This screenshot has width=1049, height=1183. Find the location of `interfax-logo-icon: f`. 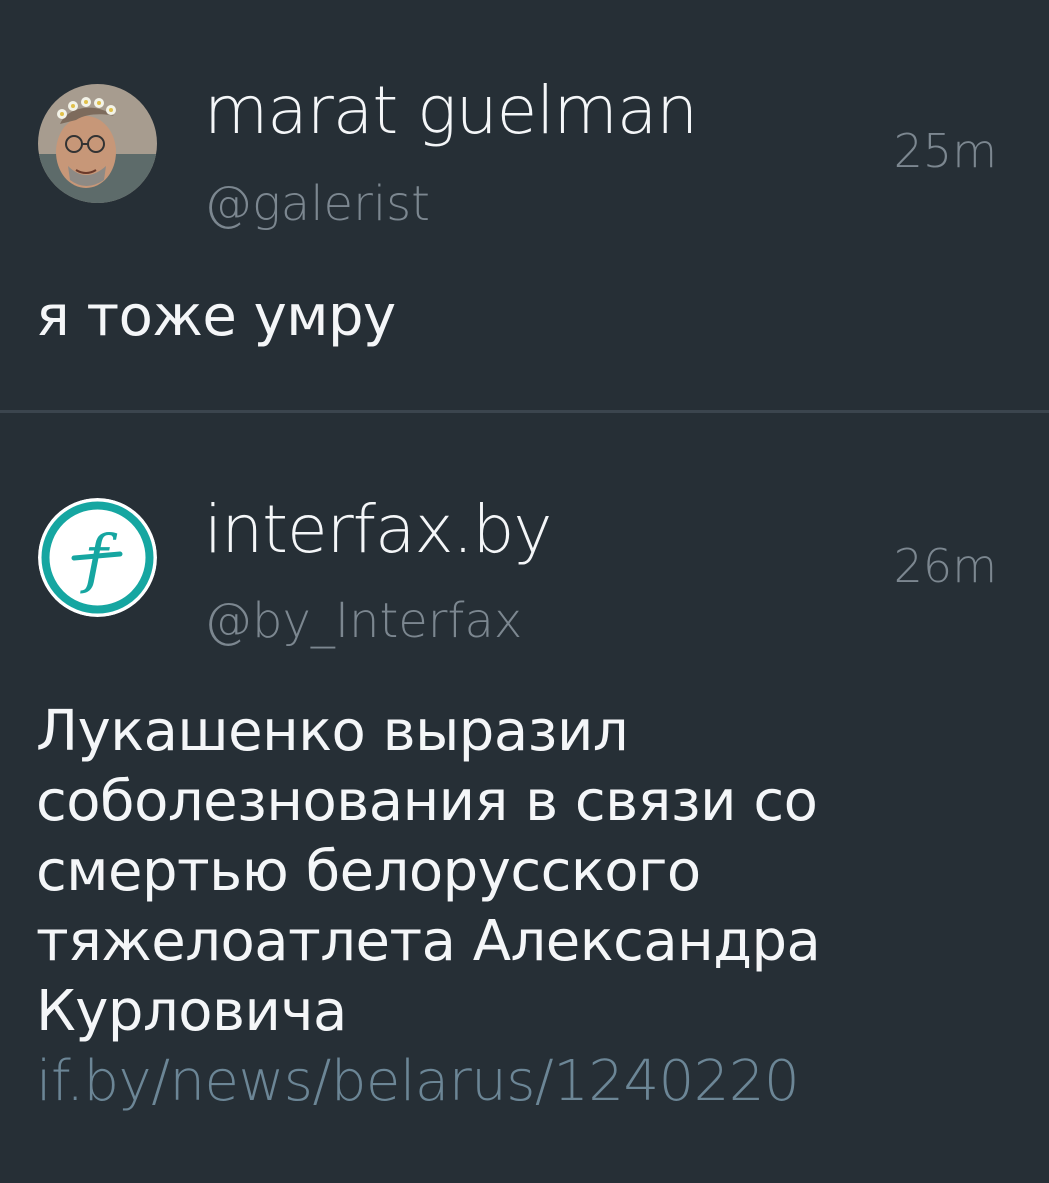

interfax-logo-icon: f is located at coordinates (97, 557).